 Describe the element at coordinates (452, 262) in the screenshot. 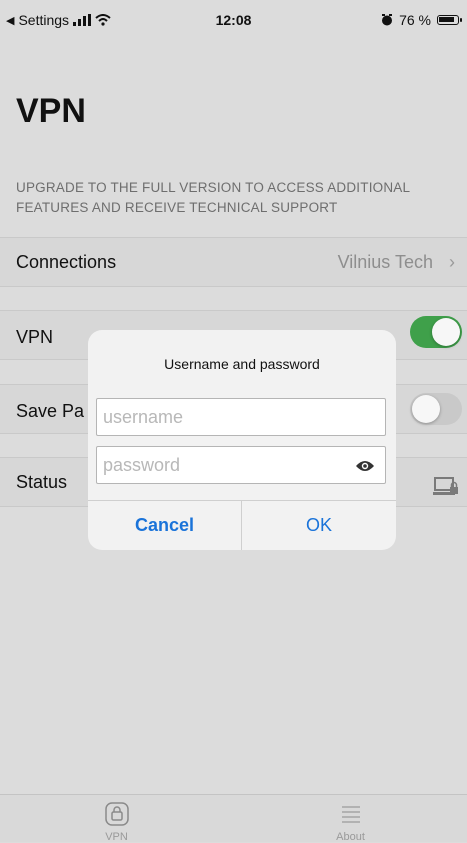

I see `chevron-right-icon: ›` at that location.